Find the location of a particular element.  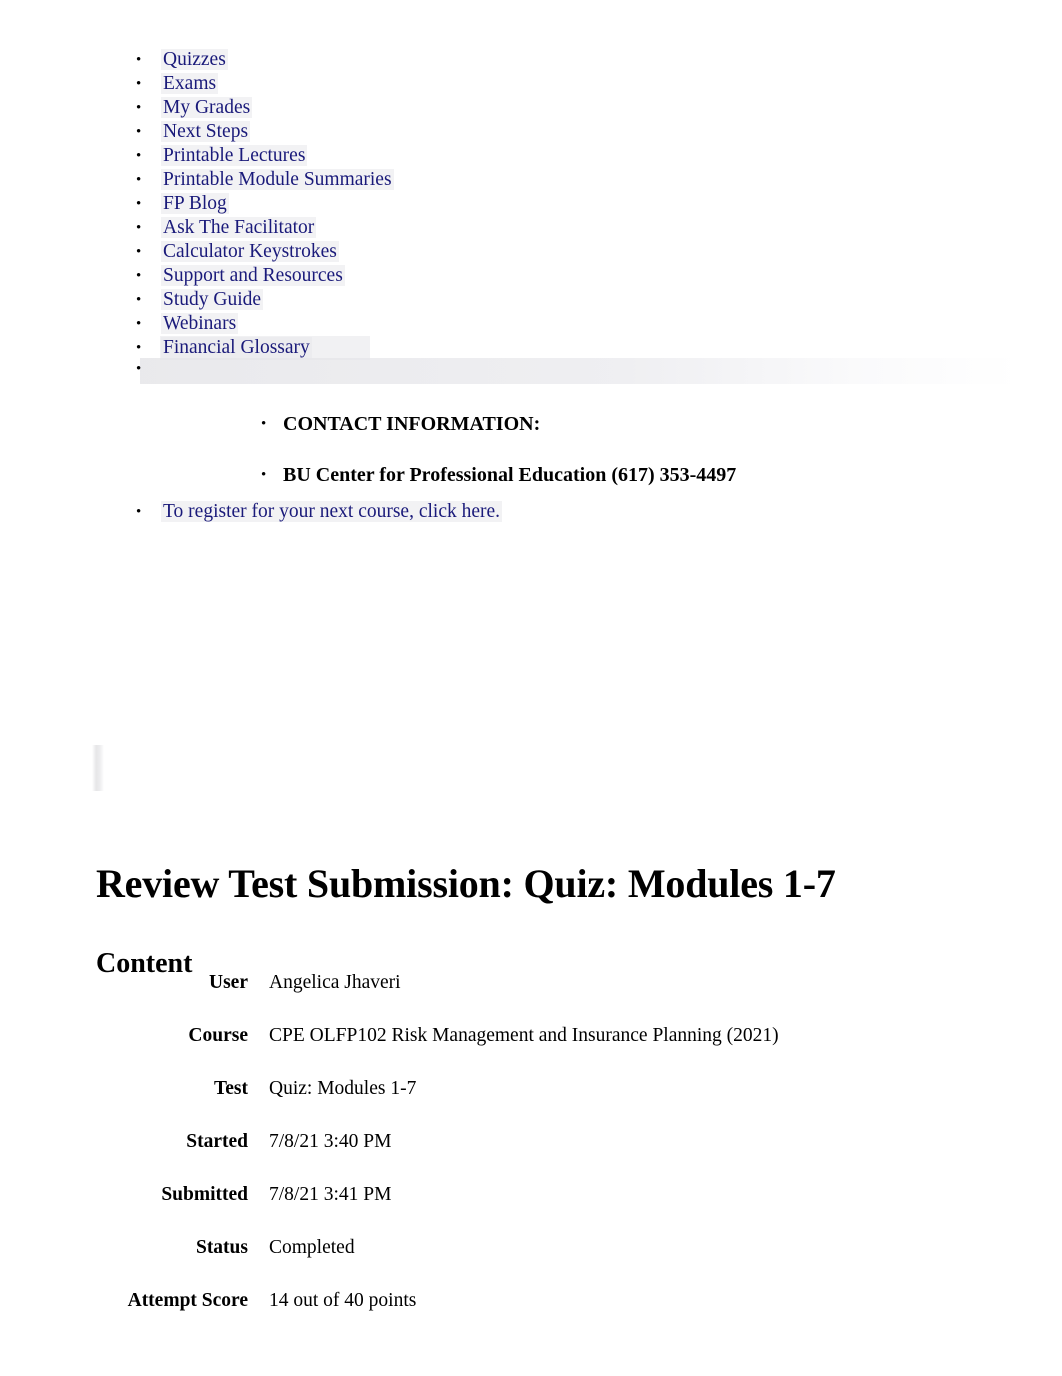

row-label: Course is located at coordinates (218, 1035).